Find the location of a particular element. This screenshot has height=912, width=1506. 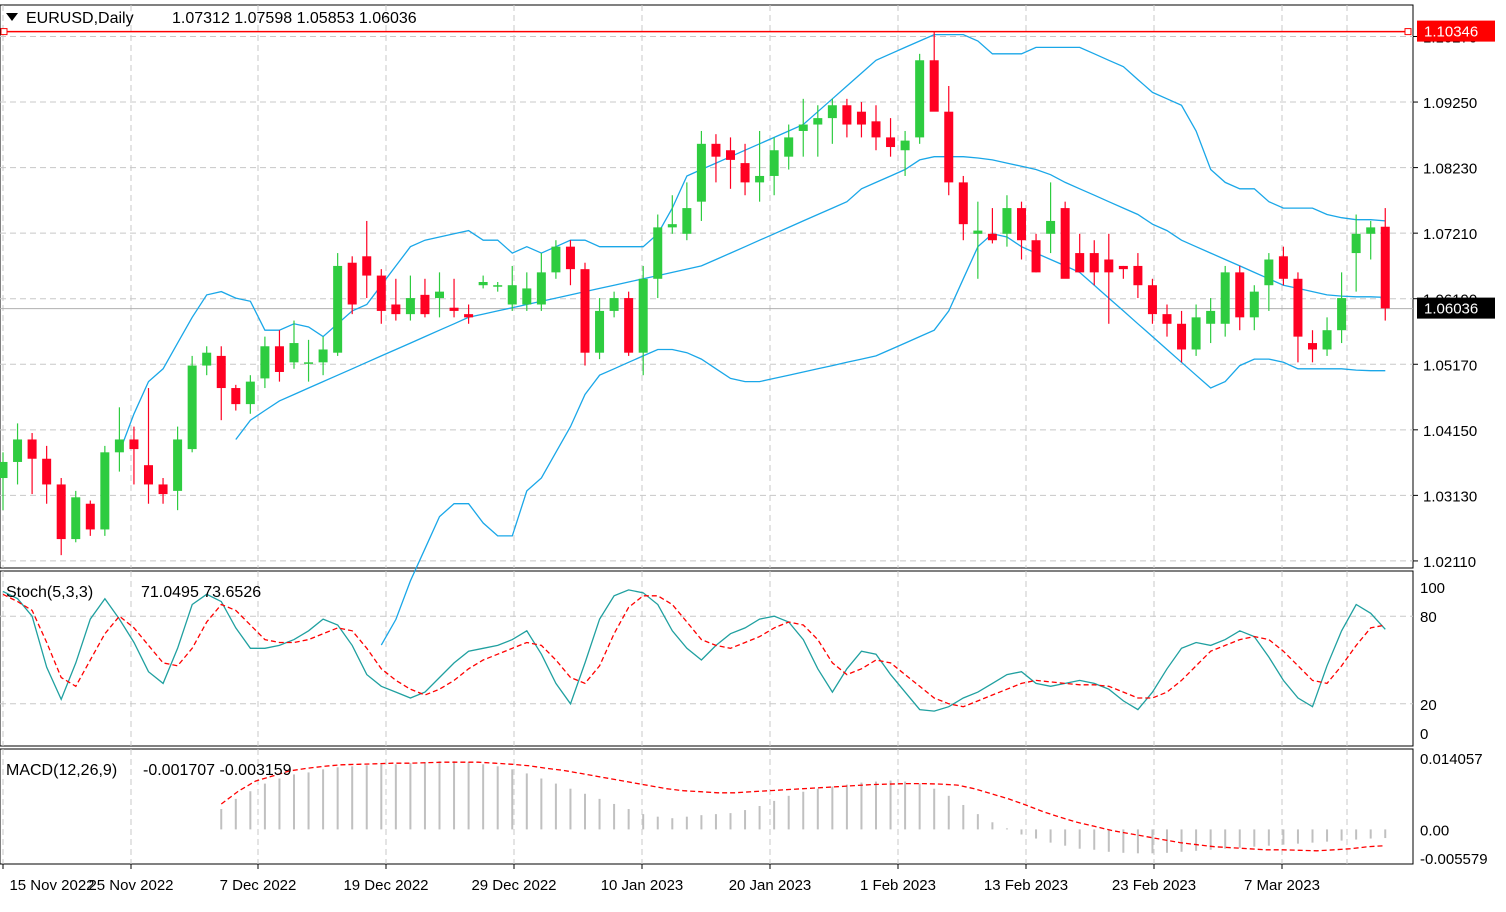

x-tick-label: 13 Feb 2023 is located at coordinates (1026, 885).